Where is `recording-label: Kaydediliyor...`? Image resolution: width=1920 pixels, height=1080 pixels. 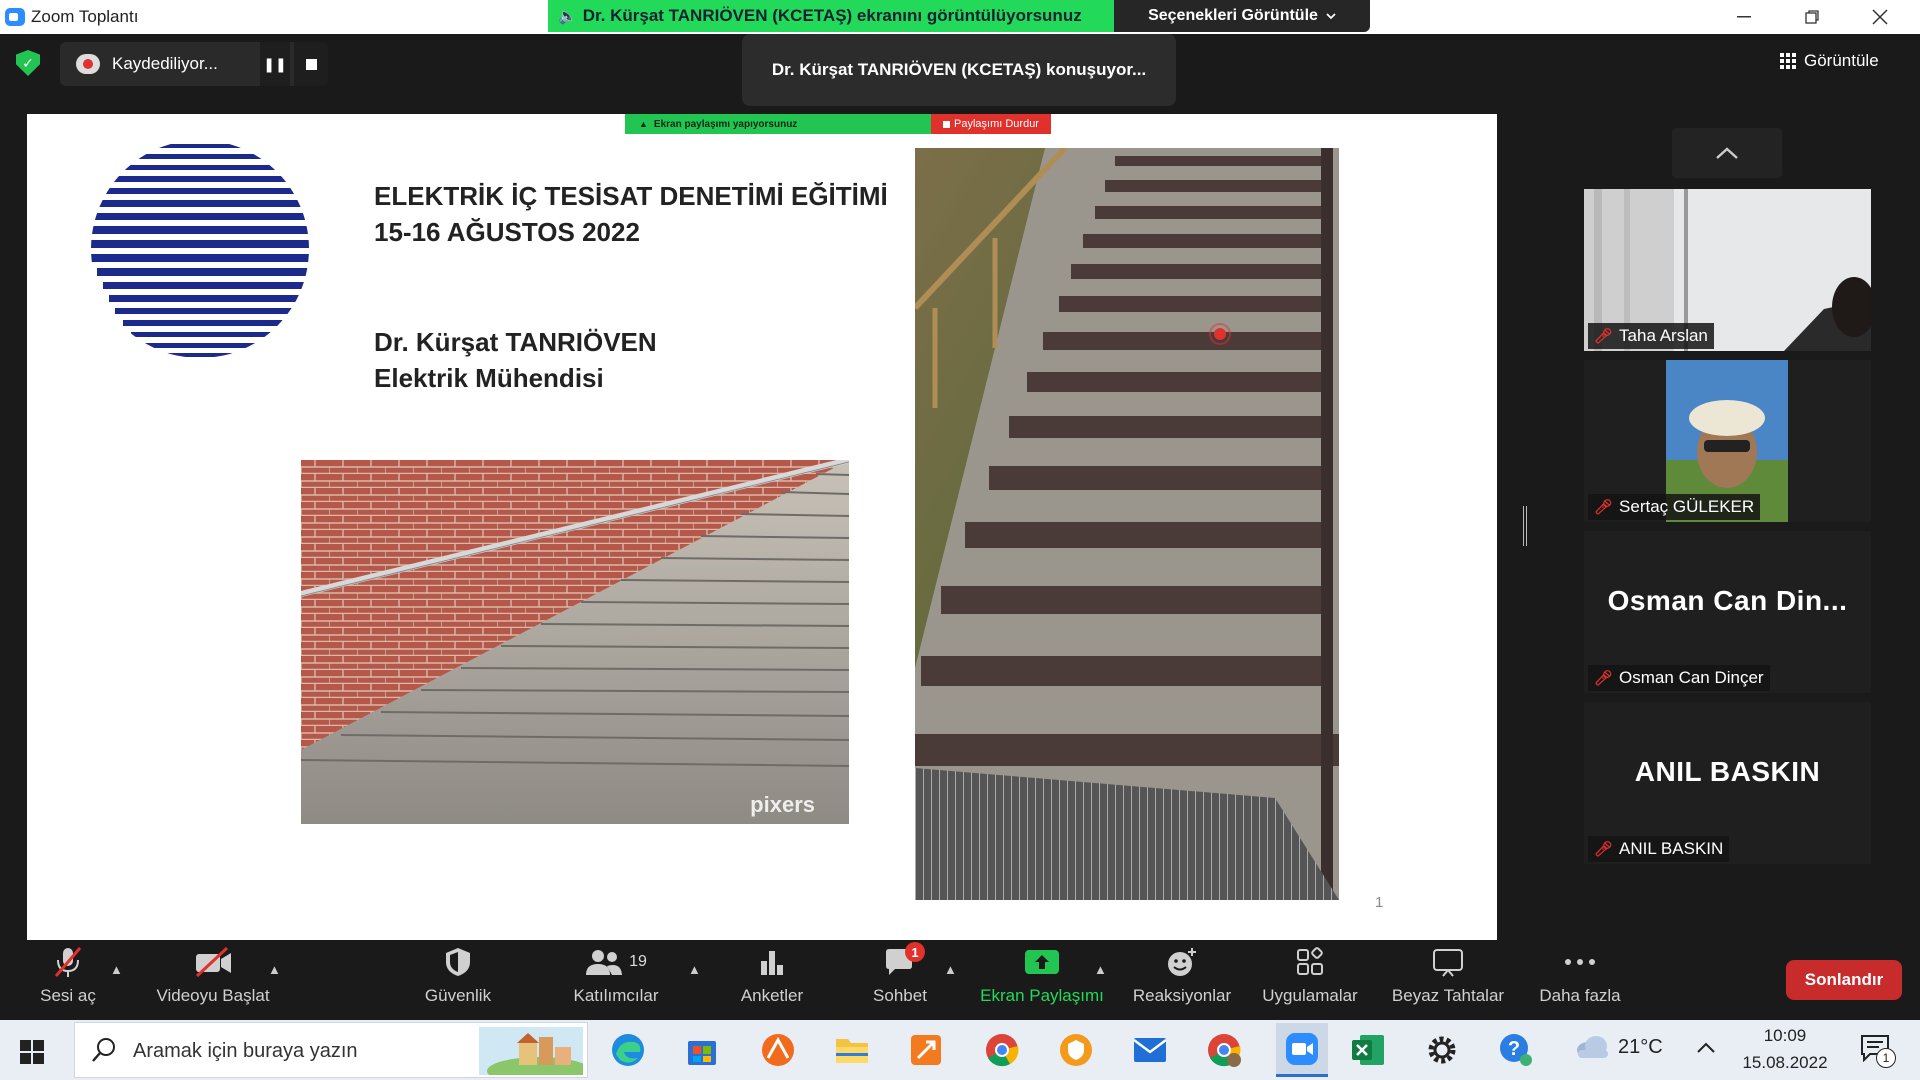 recording-label: Kaydediliyor... is located at coordinates (165, 63).